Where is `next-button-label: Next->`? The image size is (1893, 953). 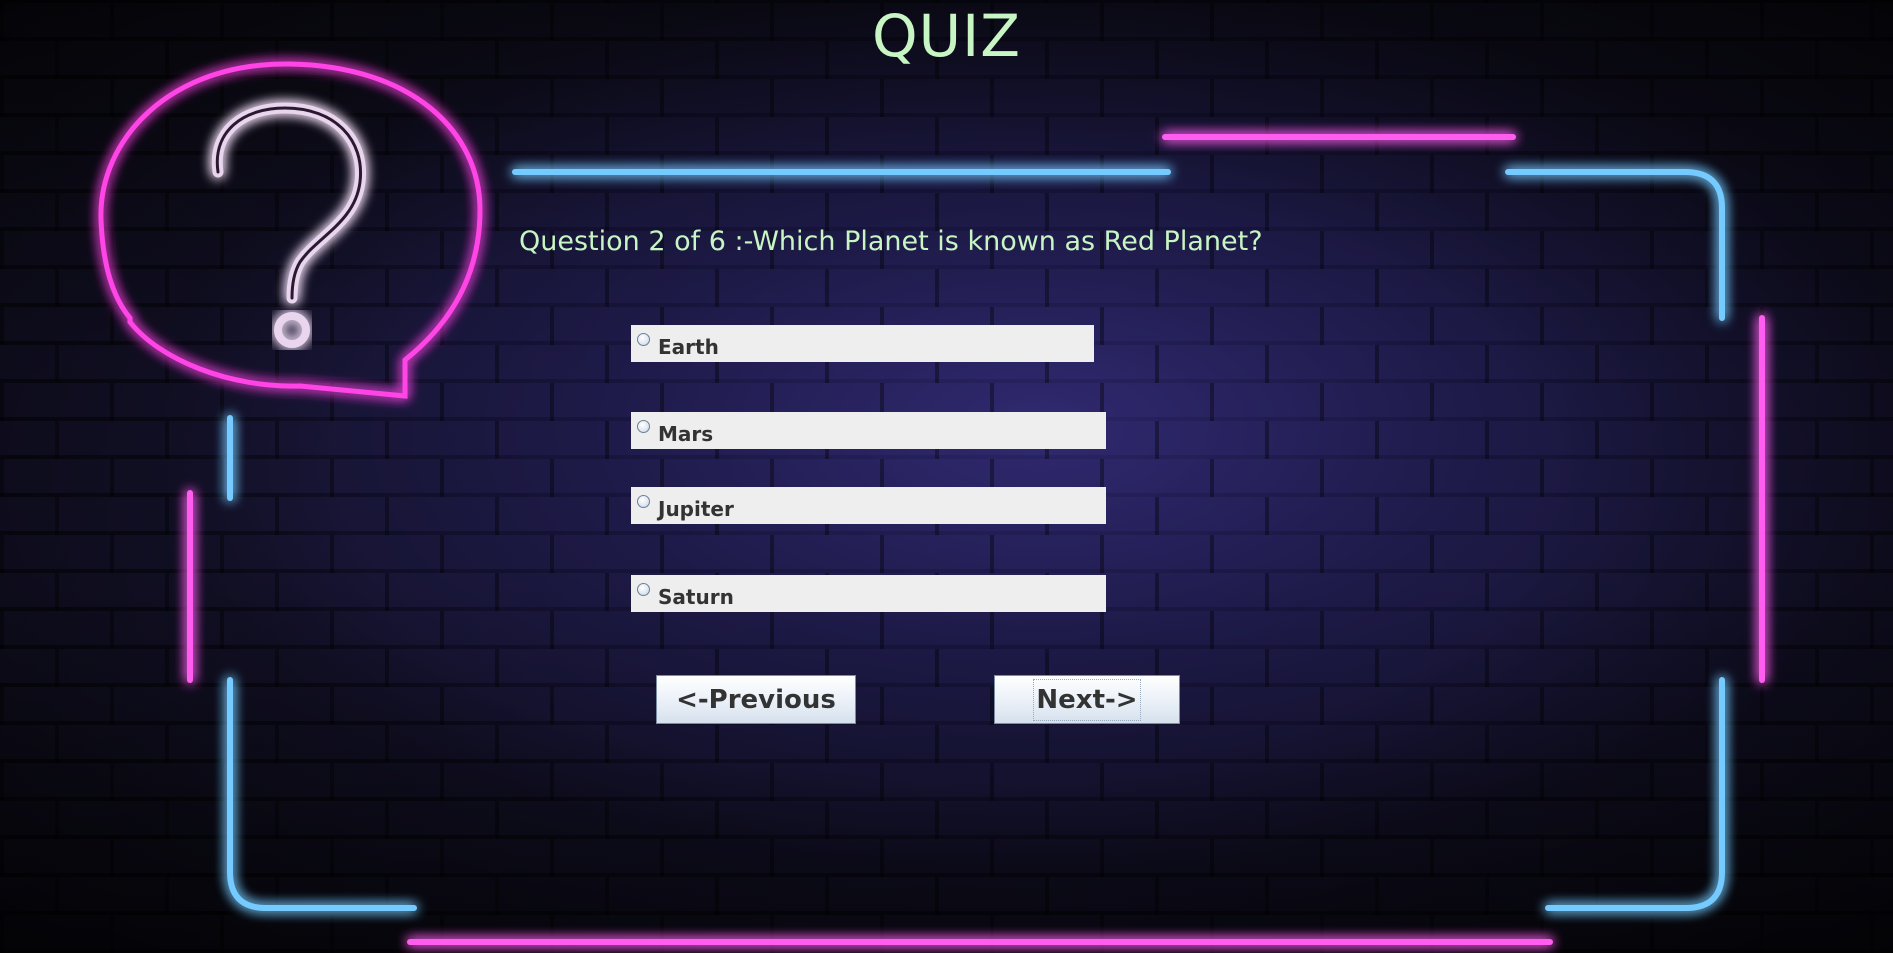
next-button-label: Next-> is located at coordinates (1087, 699).